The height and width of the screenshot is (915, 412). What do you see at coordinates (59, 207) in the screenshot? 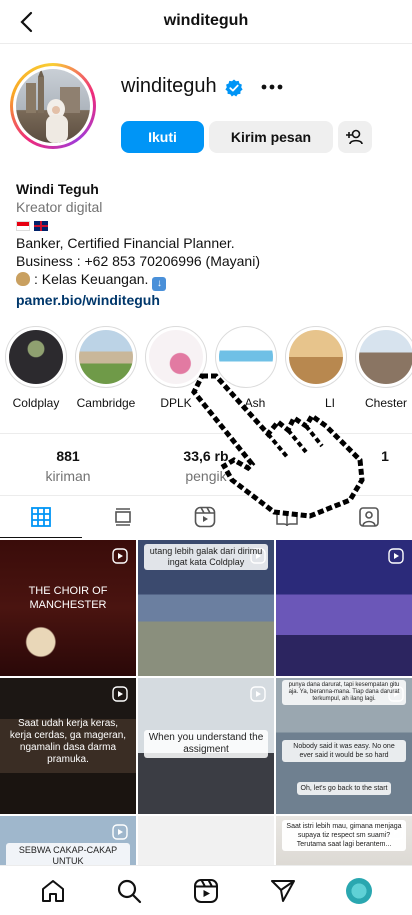
I see `profile-category: Kreator digital` at bounding box center [59, 207].